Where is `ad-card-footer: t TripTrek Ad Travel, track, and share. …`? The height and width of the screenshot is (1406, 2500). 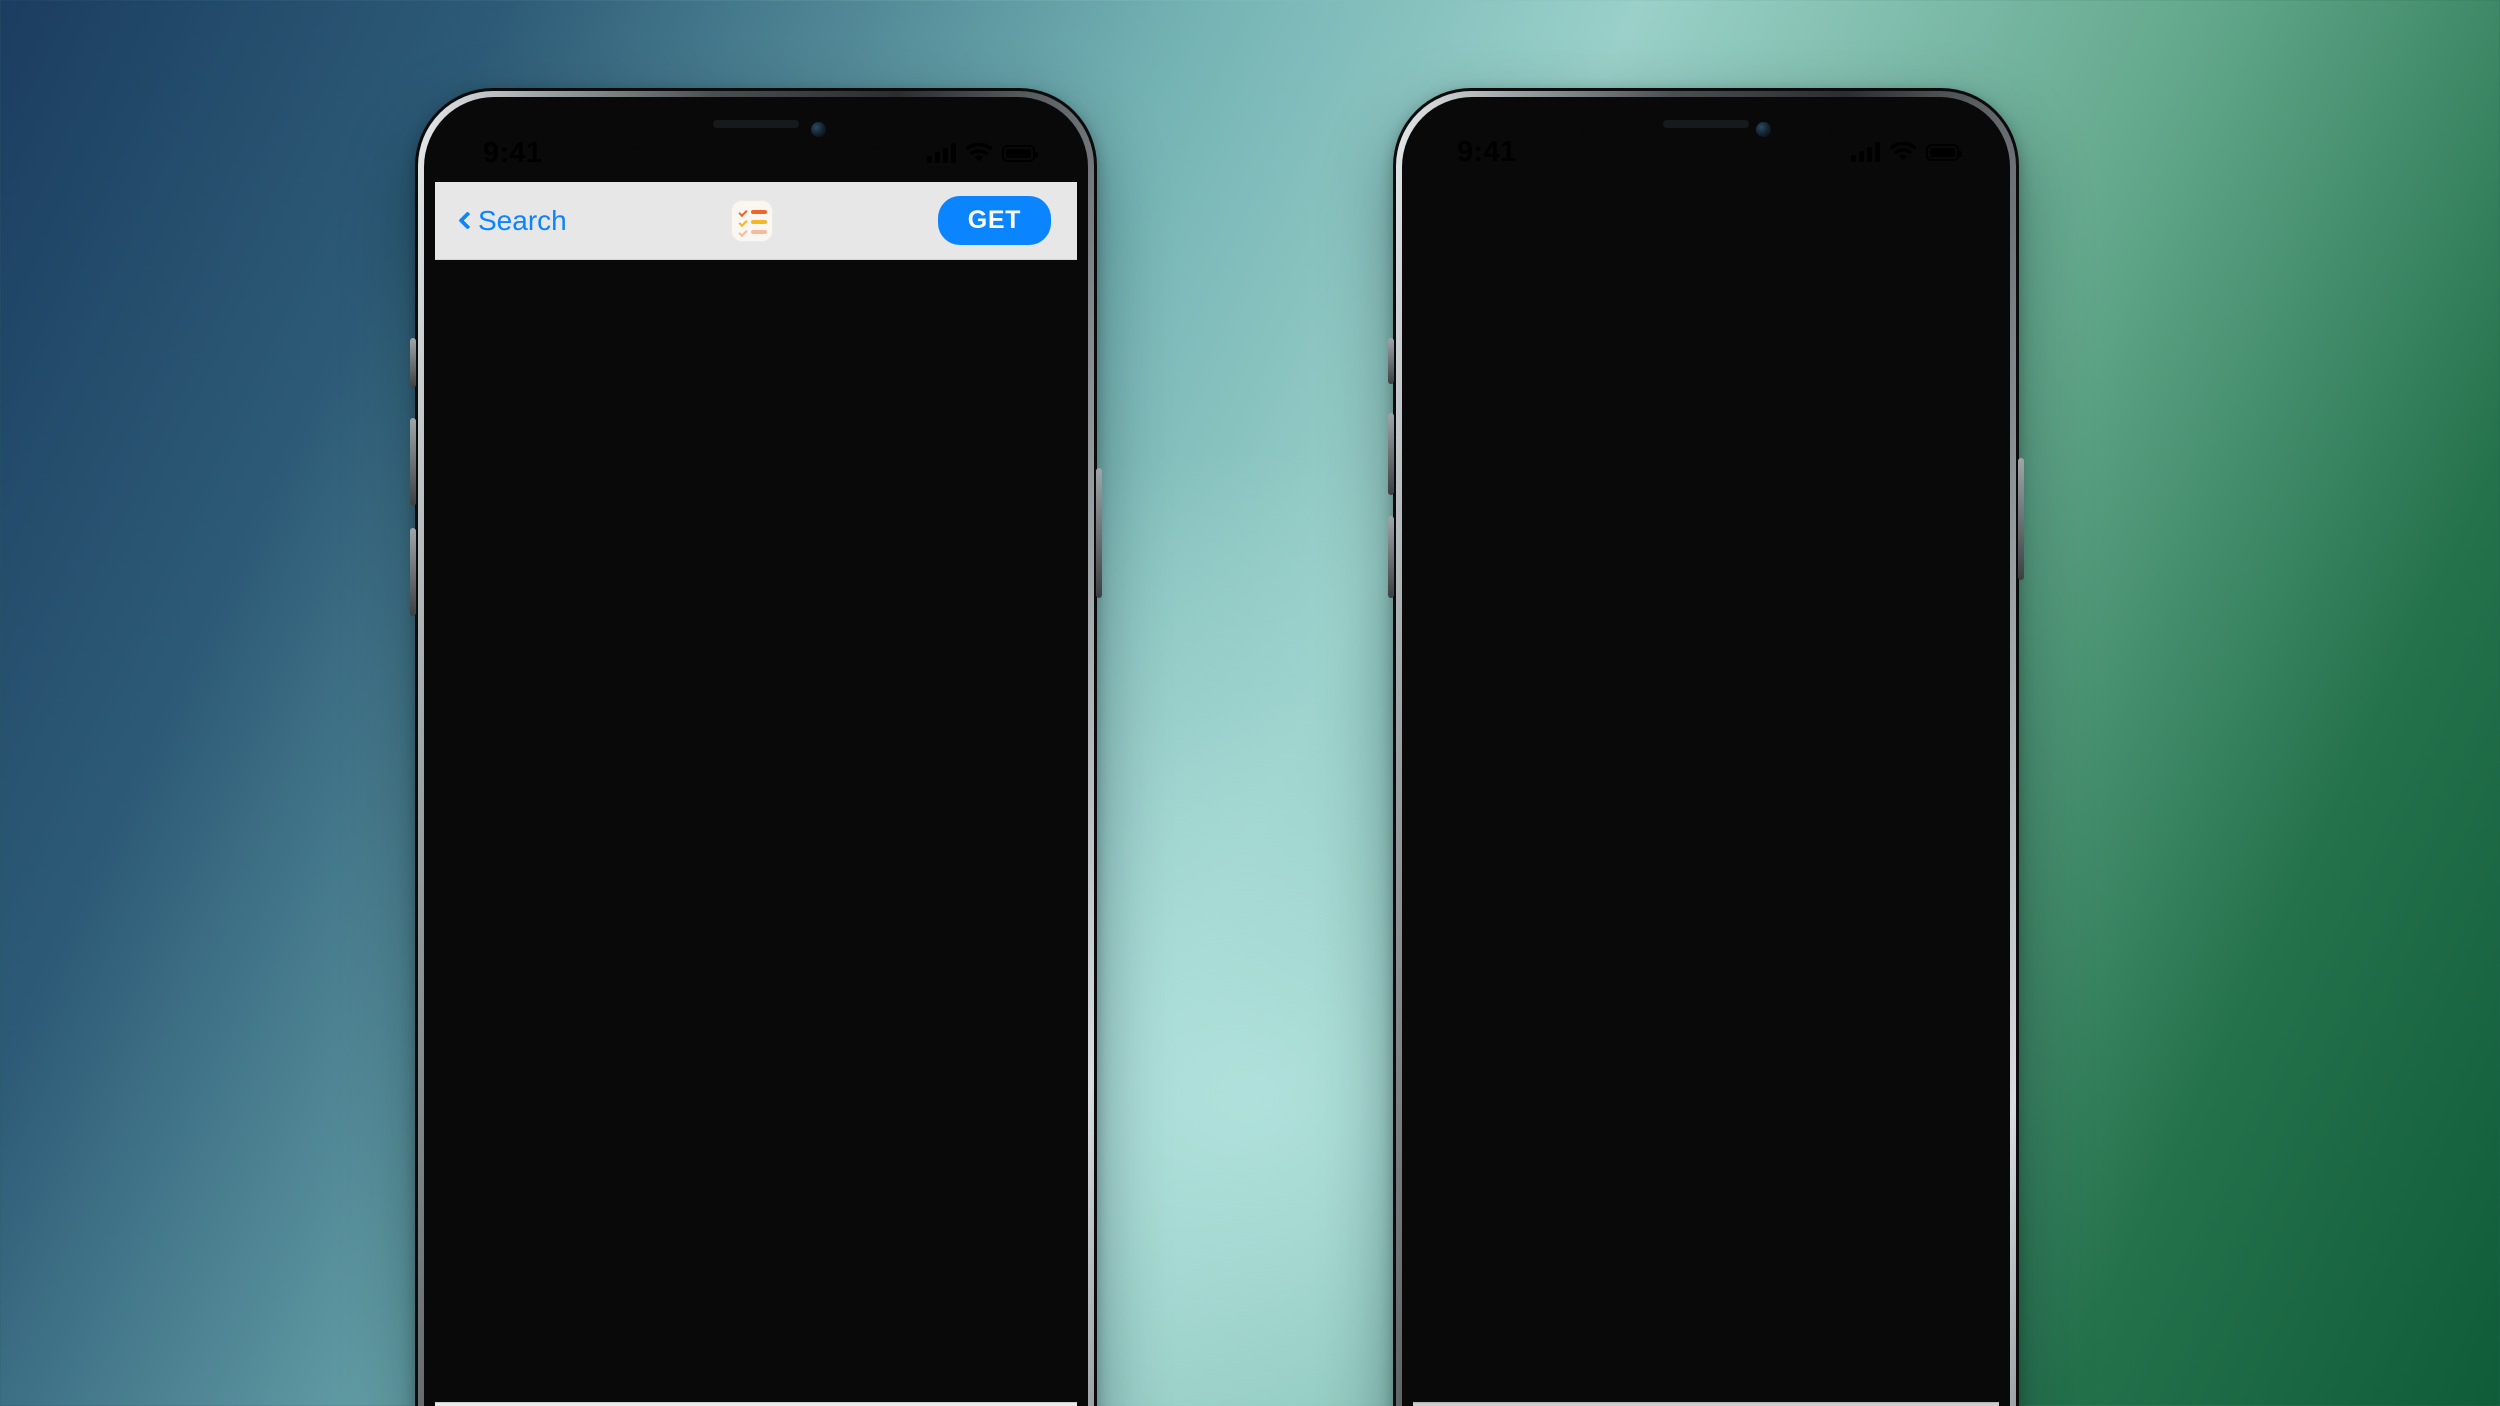 ad-card-footer: t TripTrek Ad Travel, track, and share. … is located at coordinates (1706, 806).